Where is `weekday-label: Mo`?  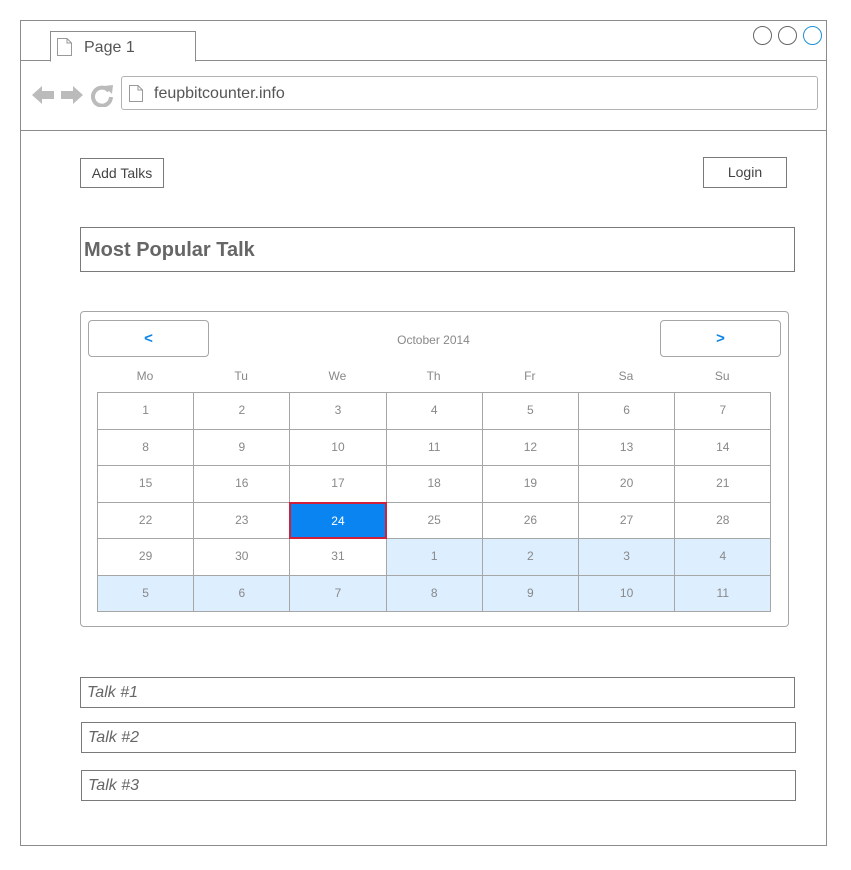
weekday-label: Mo is located at coordinates (145, 376).